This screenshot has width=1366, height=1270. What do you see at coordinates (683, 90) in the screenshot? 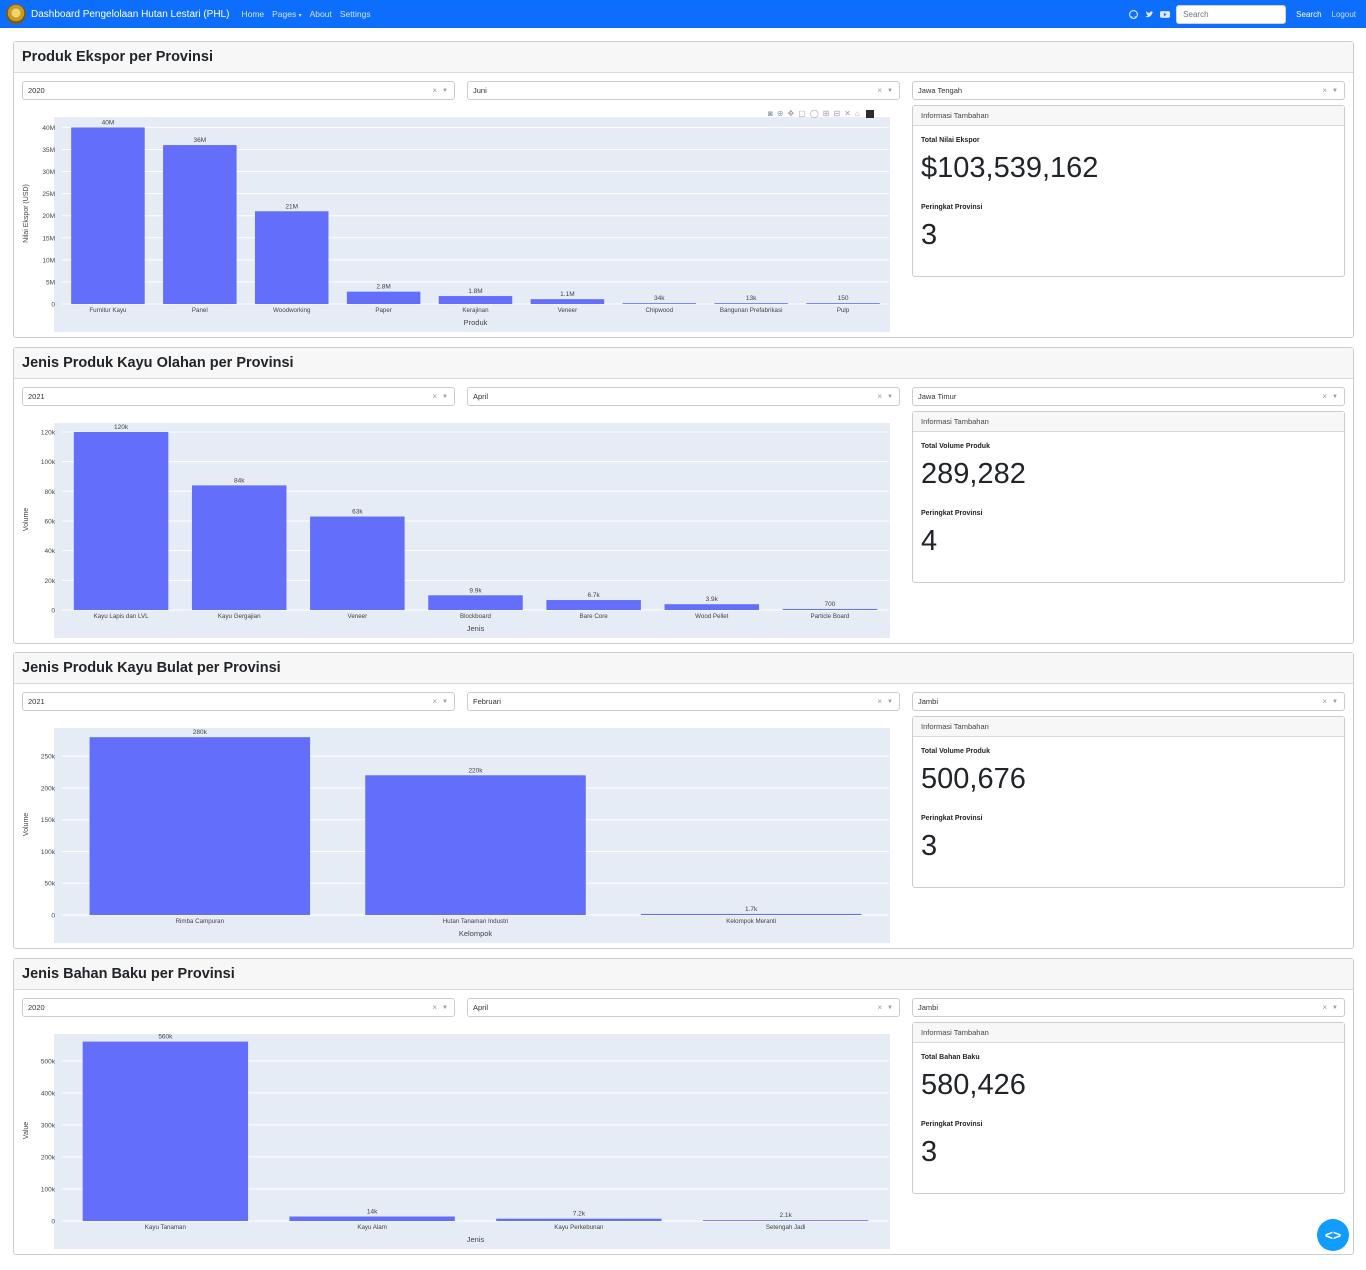
I see `month-dropdown: Juni × ▼` at bounding box center [683, 90].